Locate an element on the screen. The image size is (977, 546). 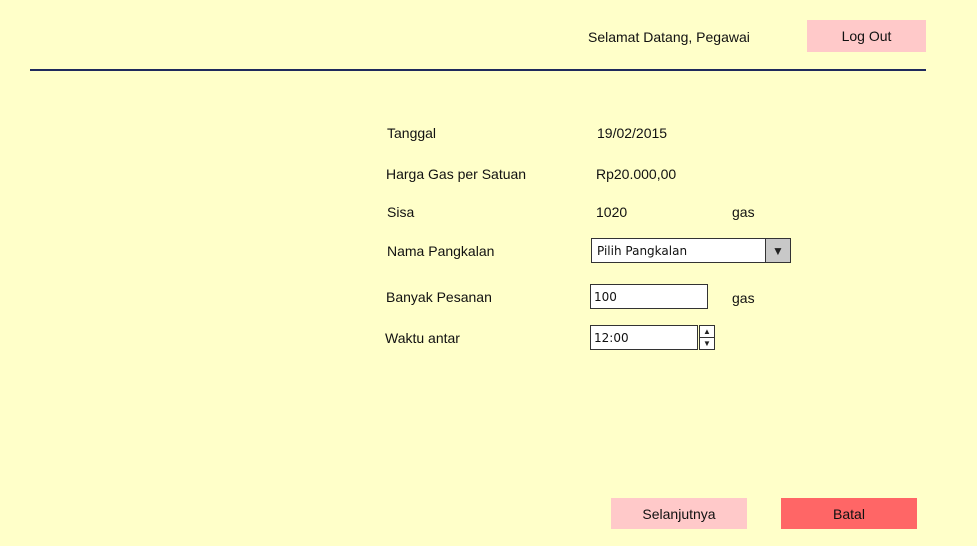
banyak-pesanan-label: Banyak Pesanan is located at coordinates (439, 297).